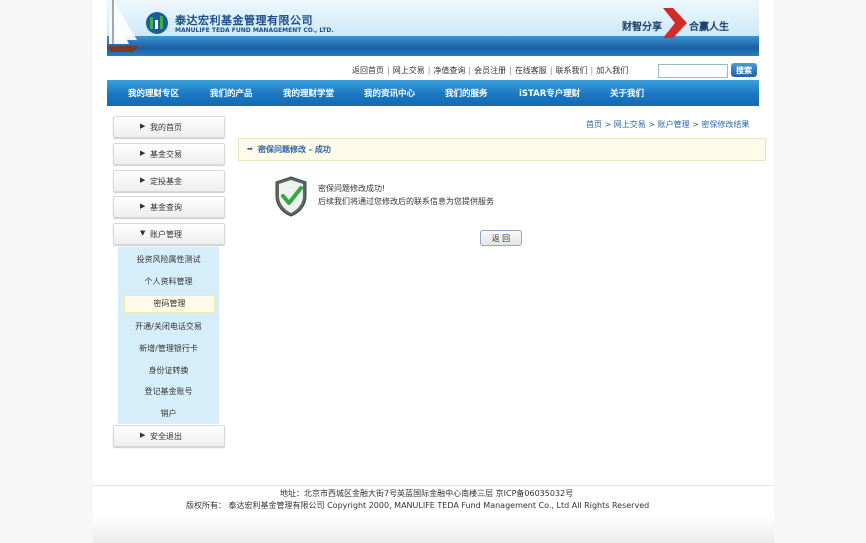  I want to click on success-detail: 后续我们将通过您修改后的联系信息为您提供服务, so click(406, 201).